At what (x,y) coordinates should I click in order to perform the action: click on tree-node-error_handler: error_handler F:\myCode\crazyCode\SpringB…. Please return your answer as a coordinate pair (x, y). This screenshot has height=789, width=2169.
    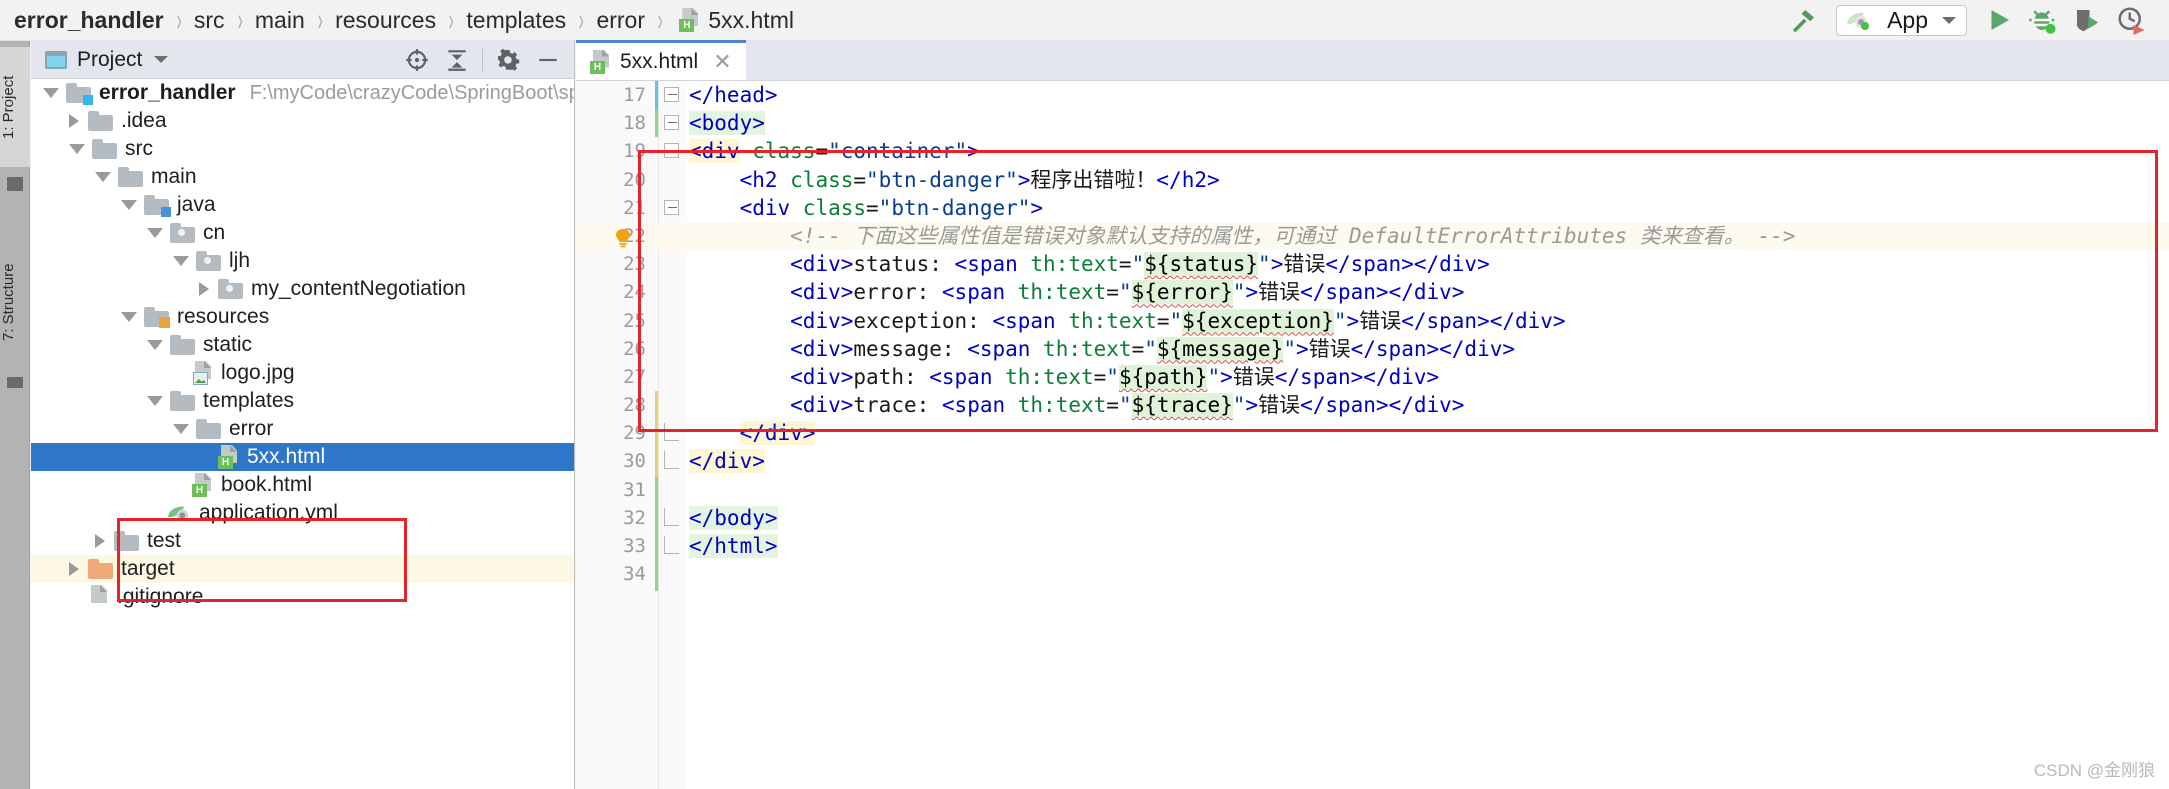
    Looking at the image, I should click on (302, 93).